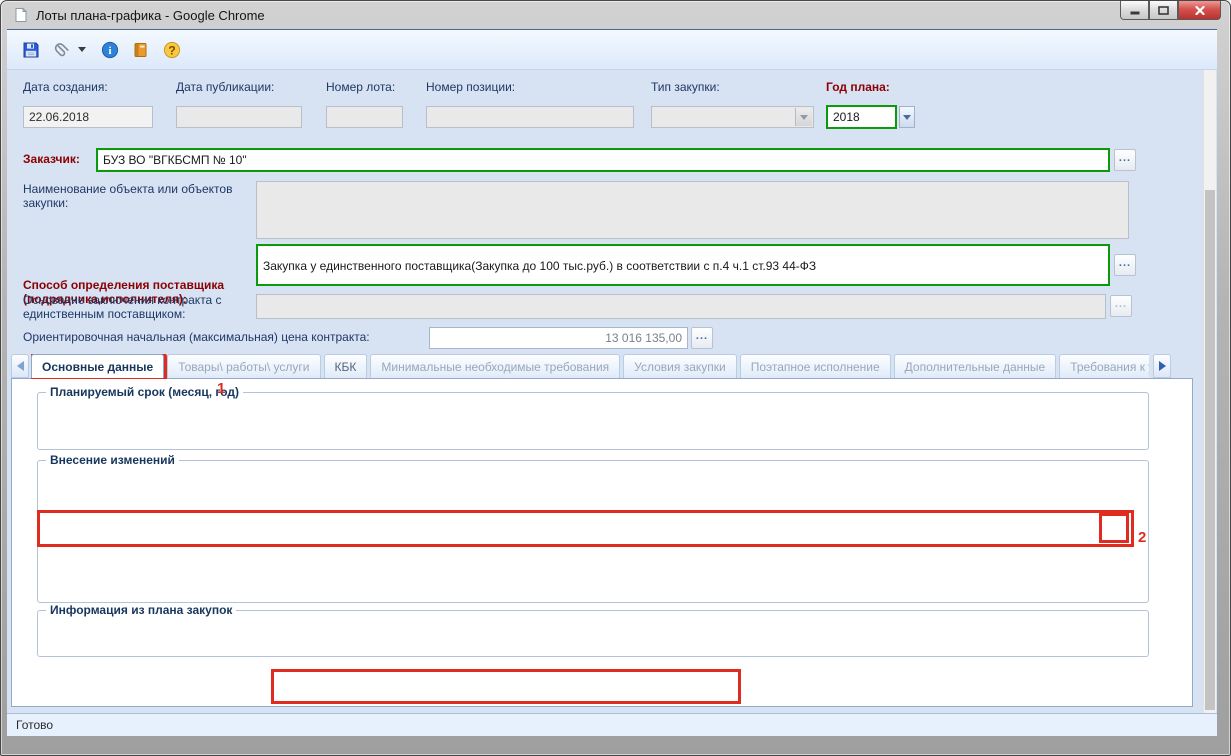 The image size is (1231, 756). I want to click on contract-price-field: 13 016 135,00, so click(558, 338).